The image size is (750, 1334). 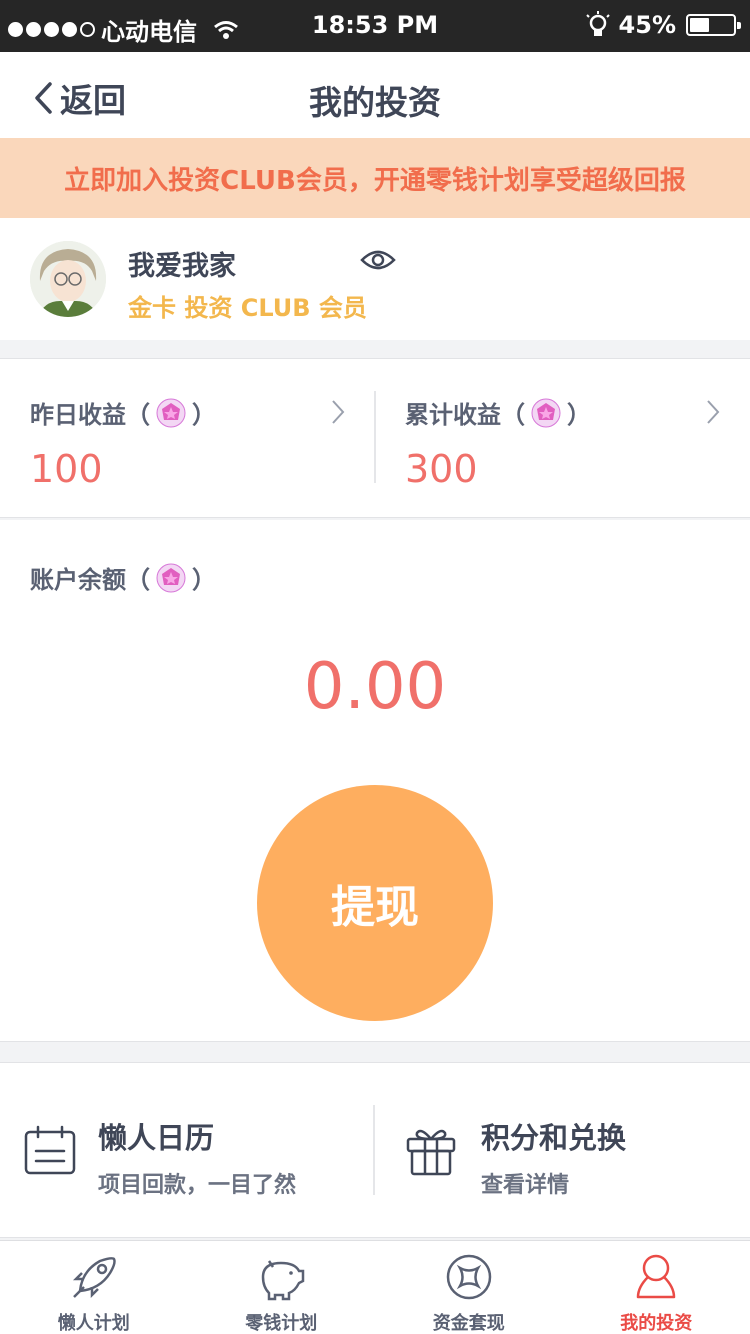 What do you see at coordinates (197, 1185) in the screenshot?
I see `feature-subtitle: 项目回款，一目了然` at bounding box center [197, 1185].